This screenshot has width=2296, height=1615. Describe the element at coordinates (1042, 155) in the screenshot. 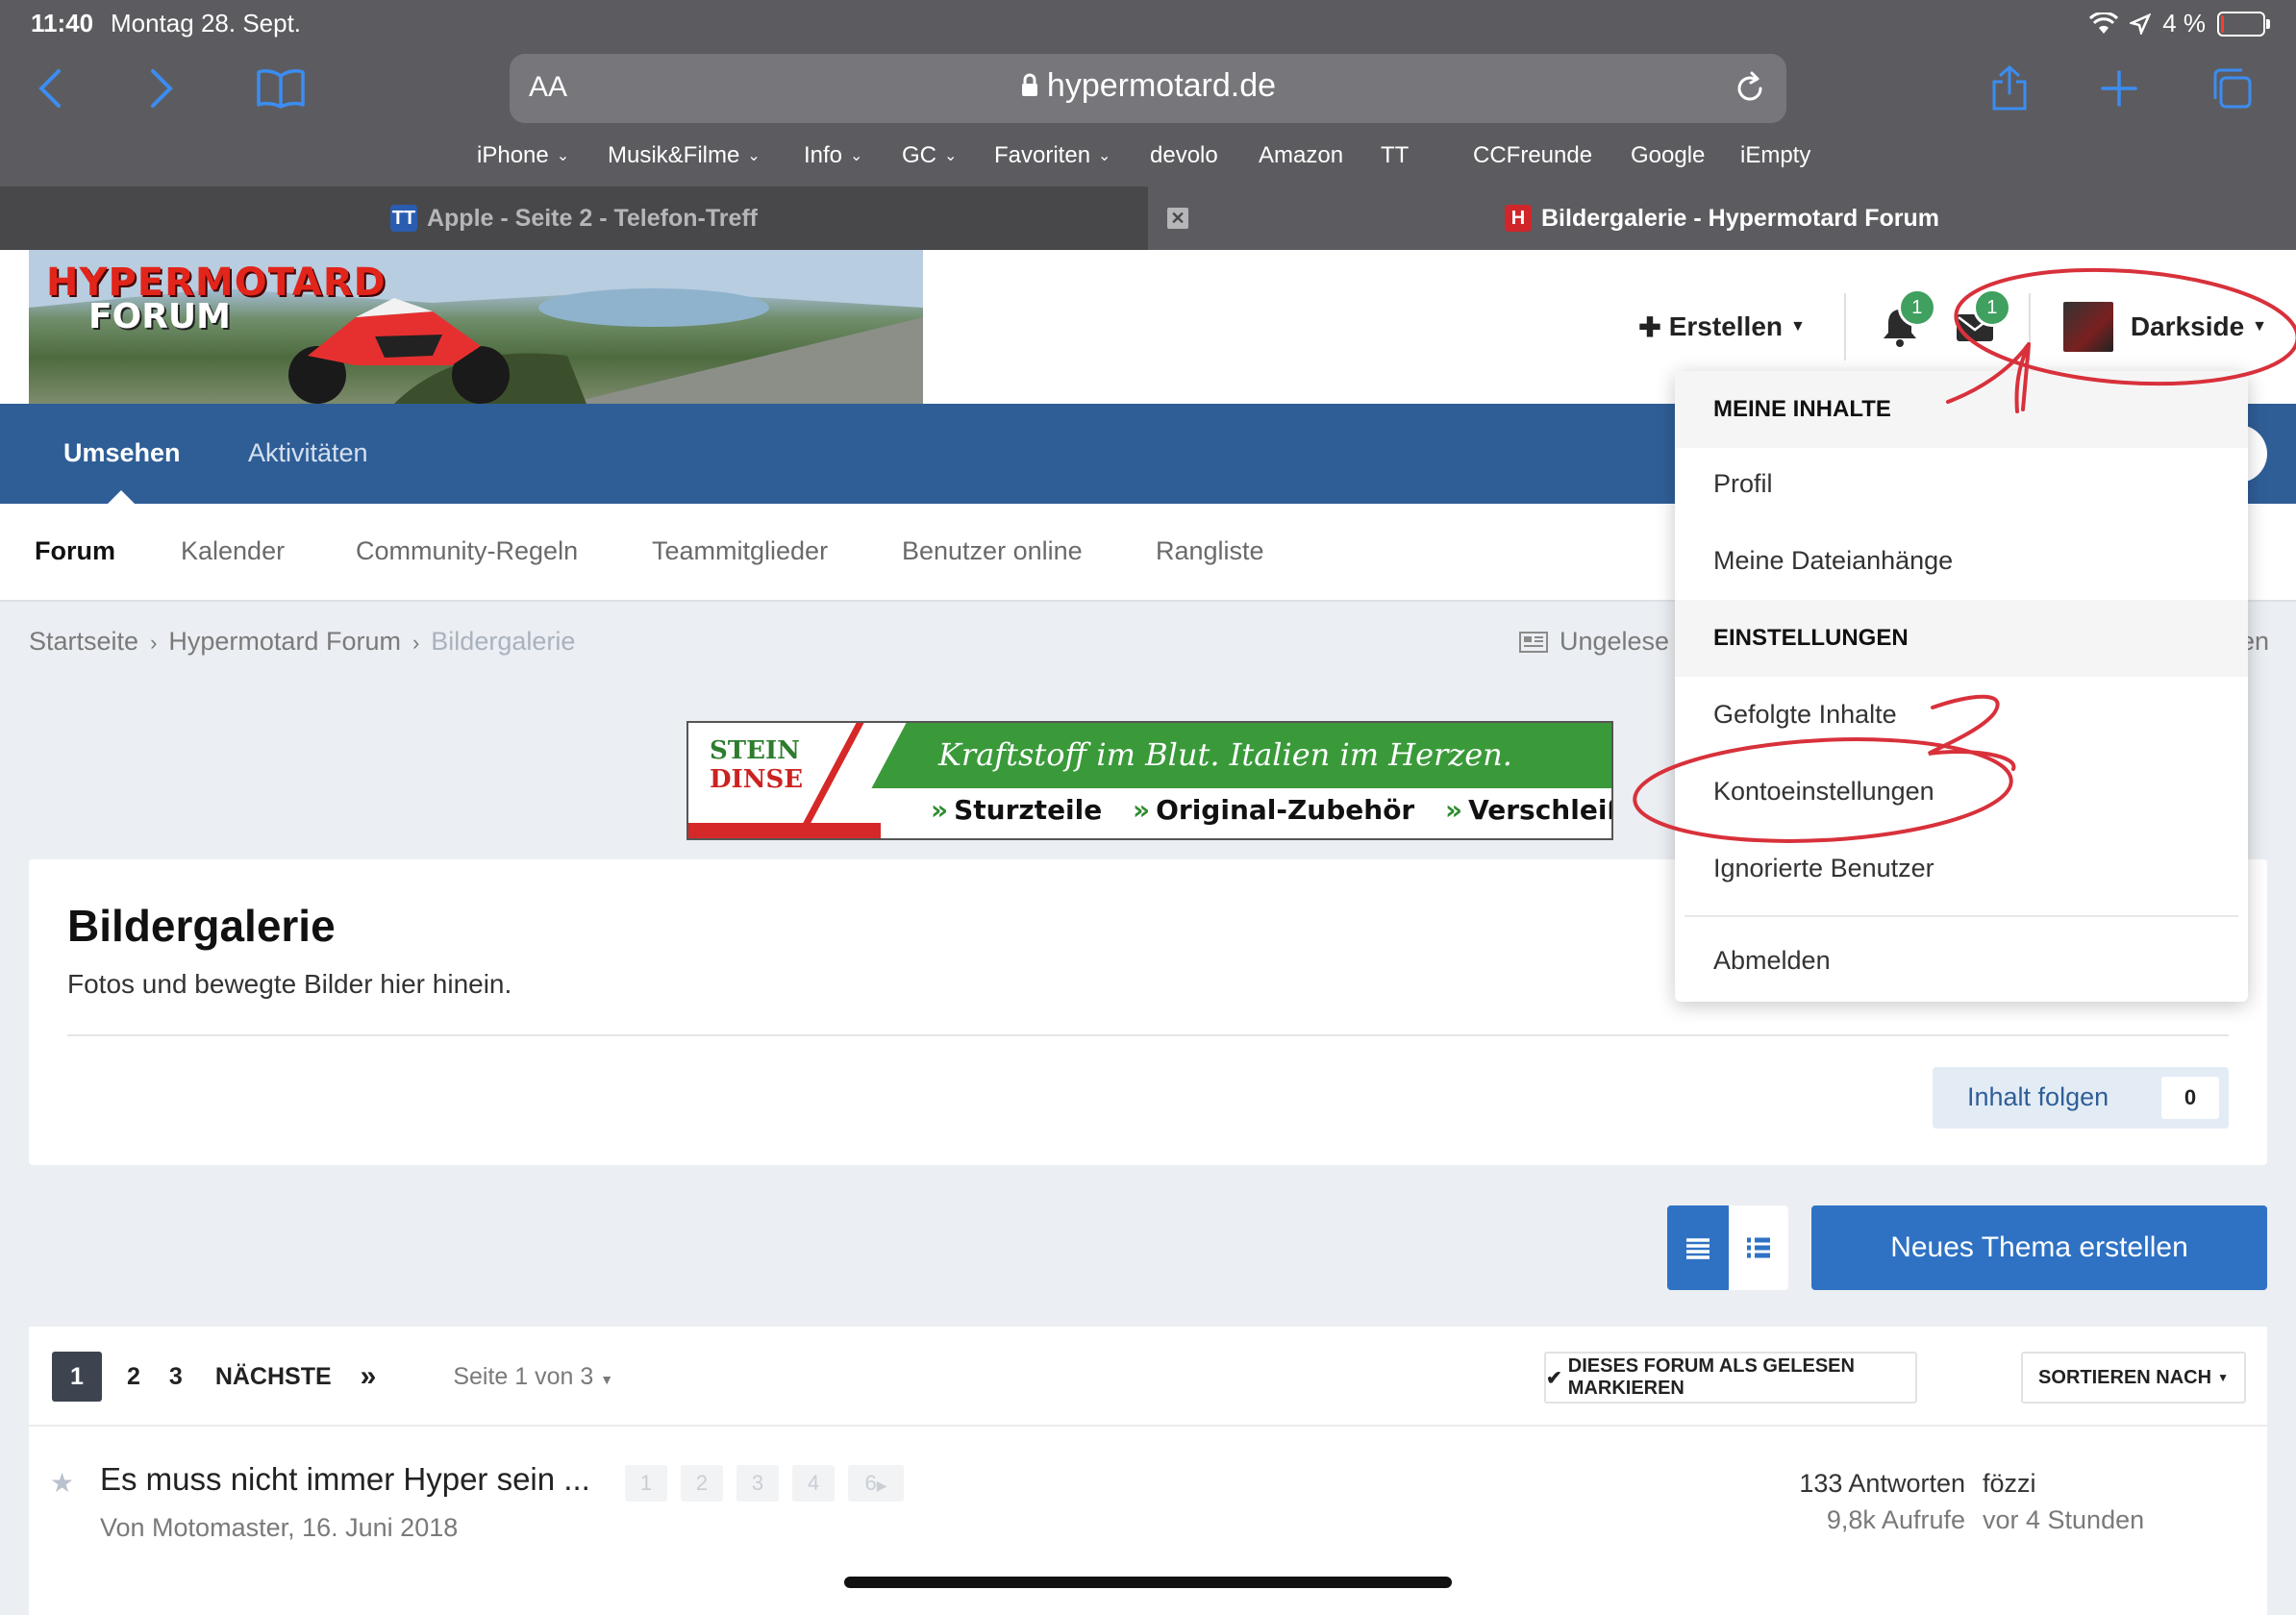

I see `favorite-label: Favoriten` at that location.